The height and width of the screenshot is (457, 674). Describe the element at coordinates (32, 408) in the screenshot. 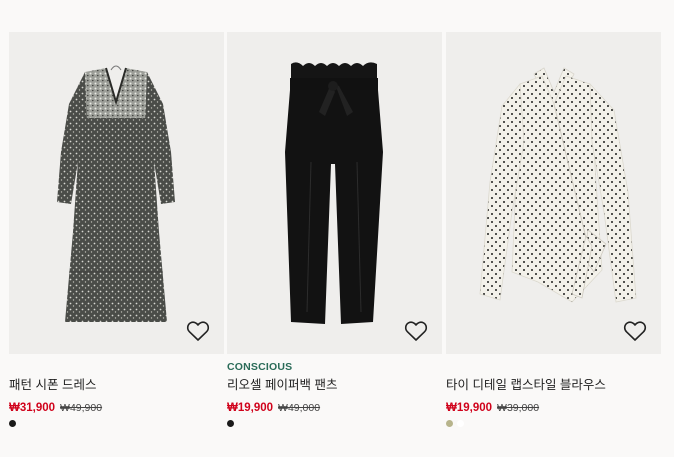

I see `sale-price: ₩31,900` at that location.